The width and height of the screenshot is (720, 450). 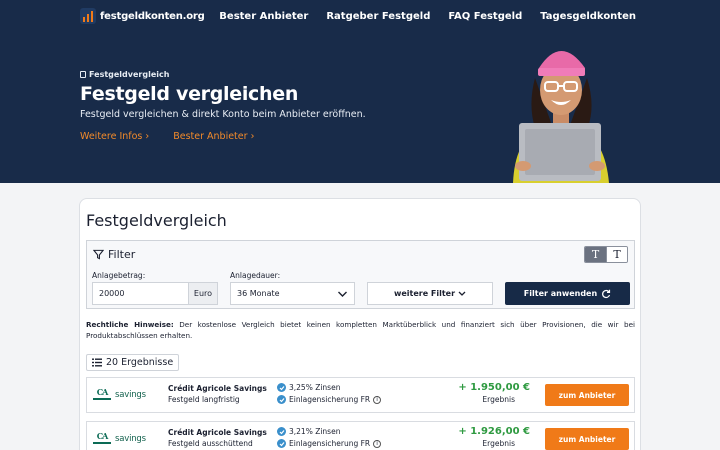 I want to click on duration-label: Anlagedauer:, so click(x=255, y=275).